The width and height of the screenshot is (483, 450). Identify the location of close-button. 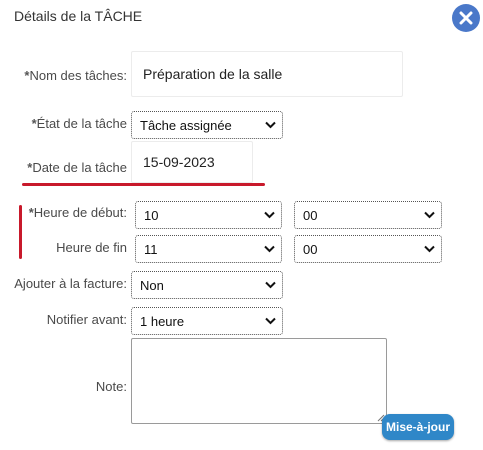
(466, 18).